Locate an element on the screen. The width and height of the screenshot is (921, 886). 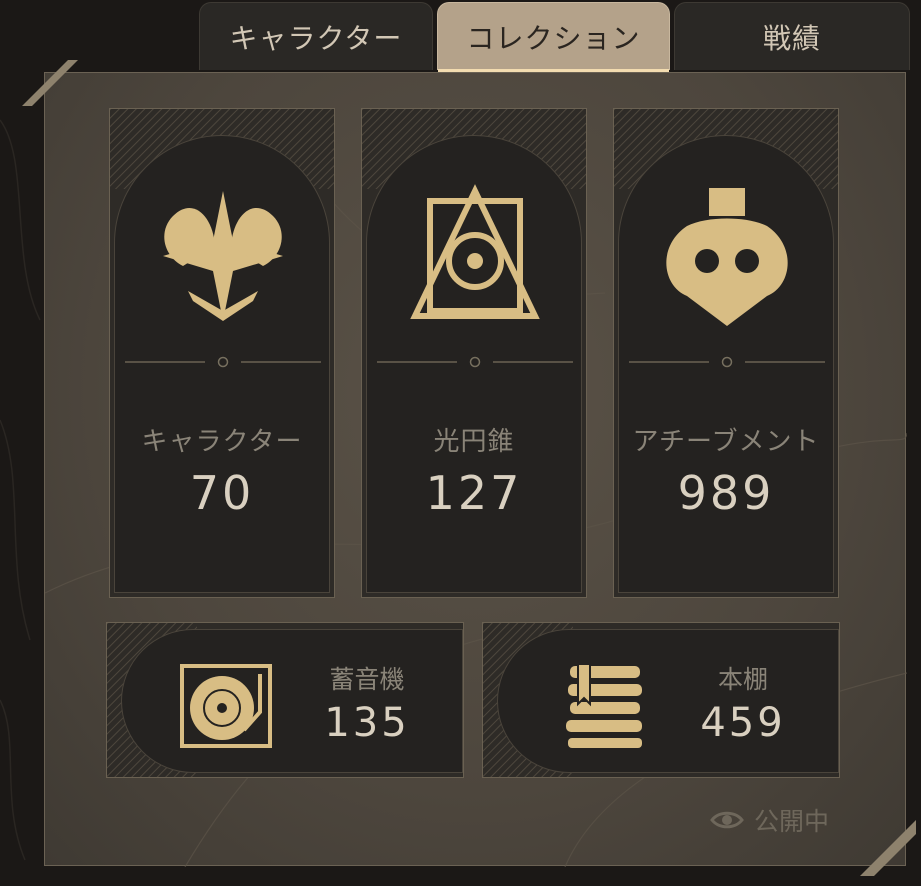
card-label: 光円錐 is located at coordinates (474, 442).